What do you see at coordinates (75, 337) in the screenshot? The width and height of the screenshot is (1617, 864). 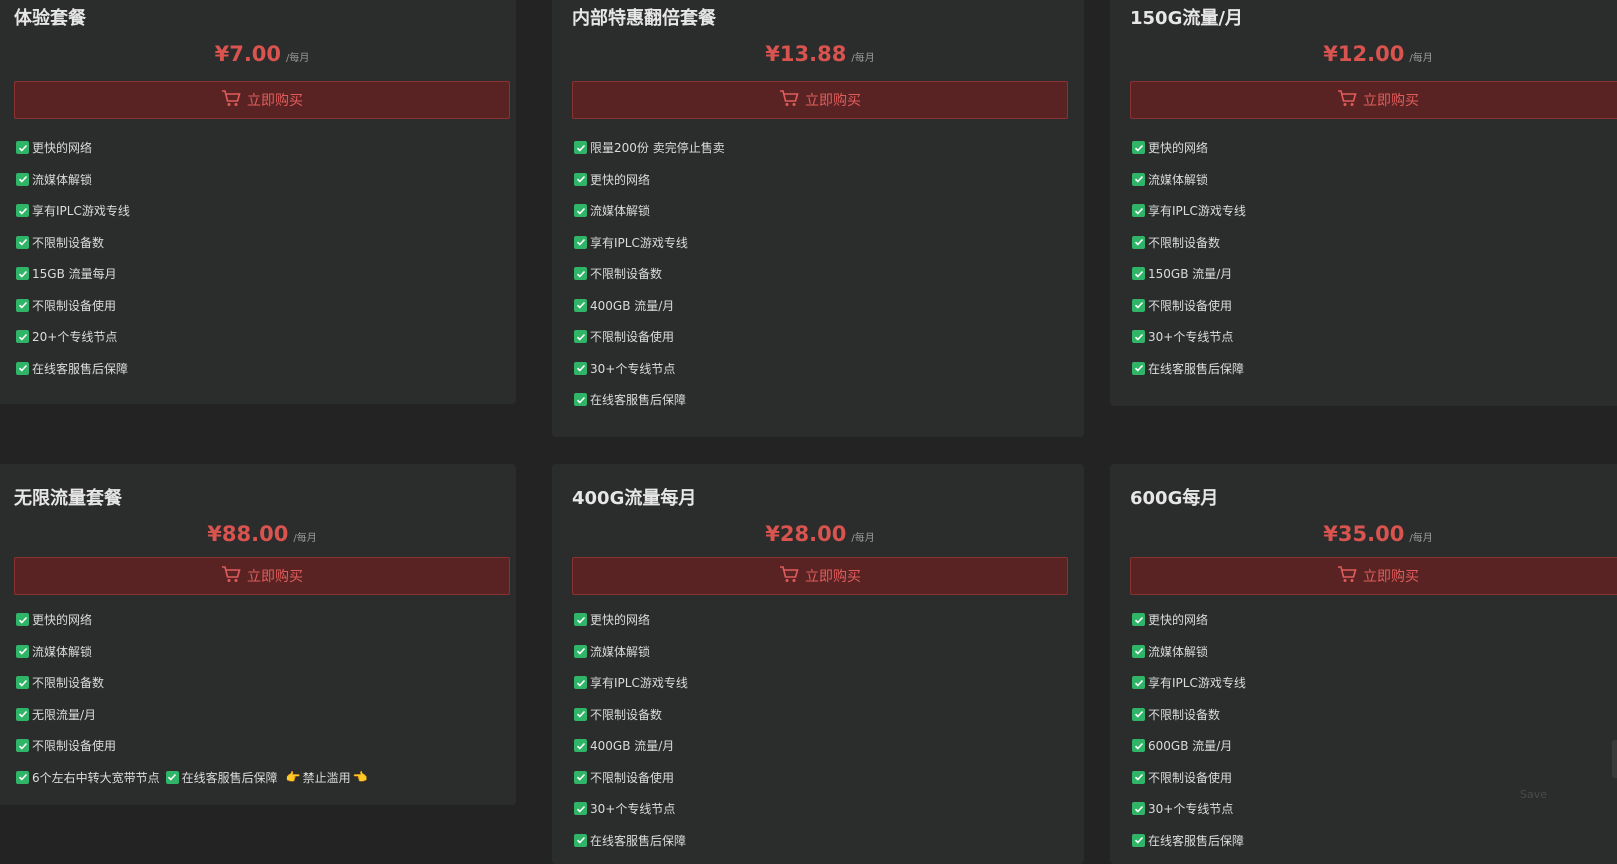 I see `feature-text: 20+个专线节点` at bounding box center [75, 337].